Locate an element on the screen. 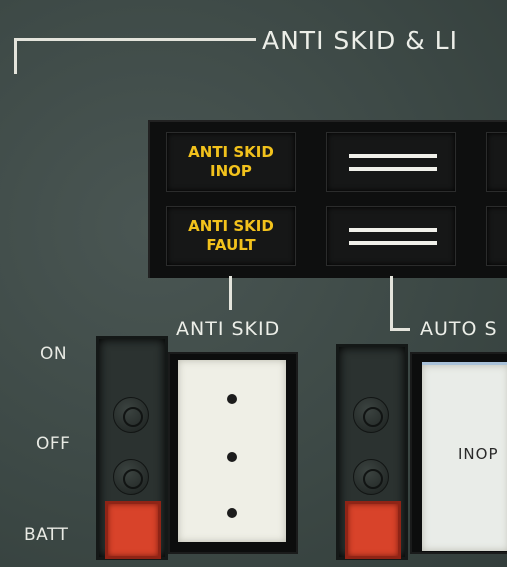 The width and height of the screenshot is (507, 567). anti-skid-inop-light: ANTI SKID INOP is located at coordinates (231, 162).